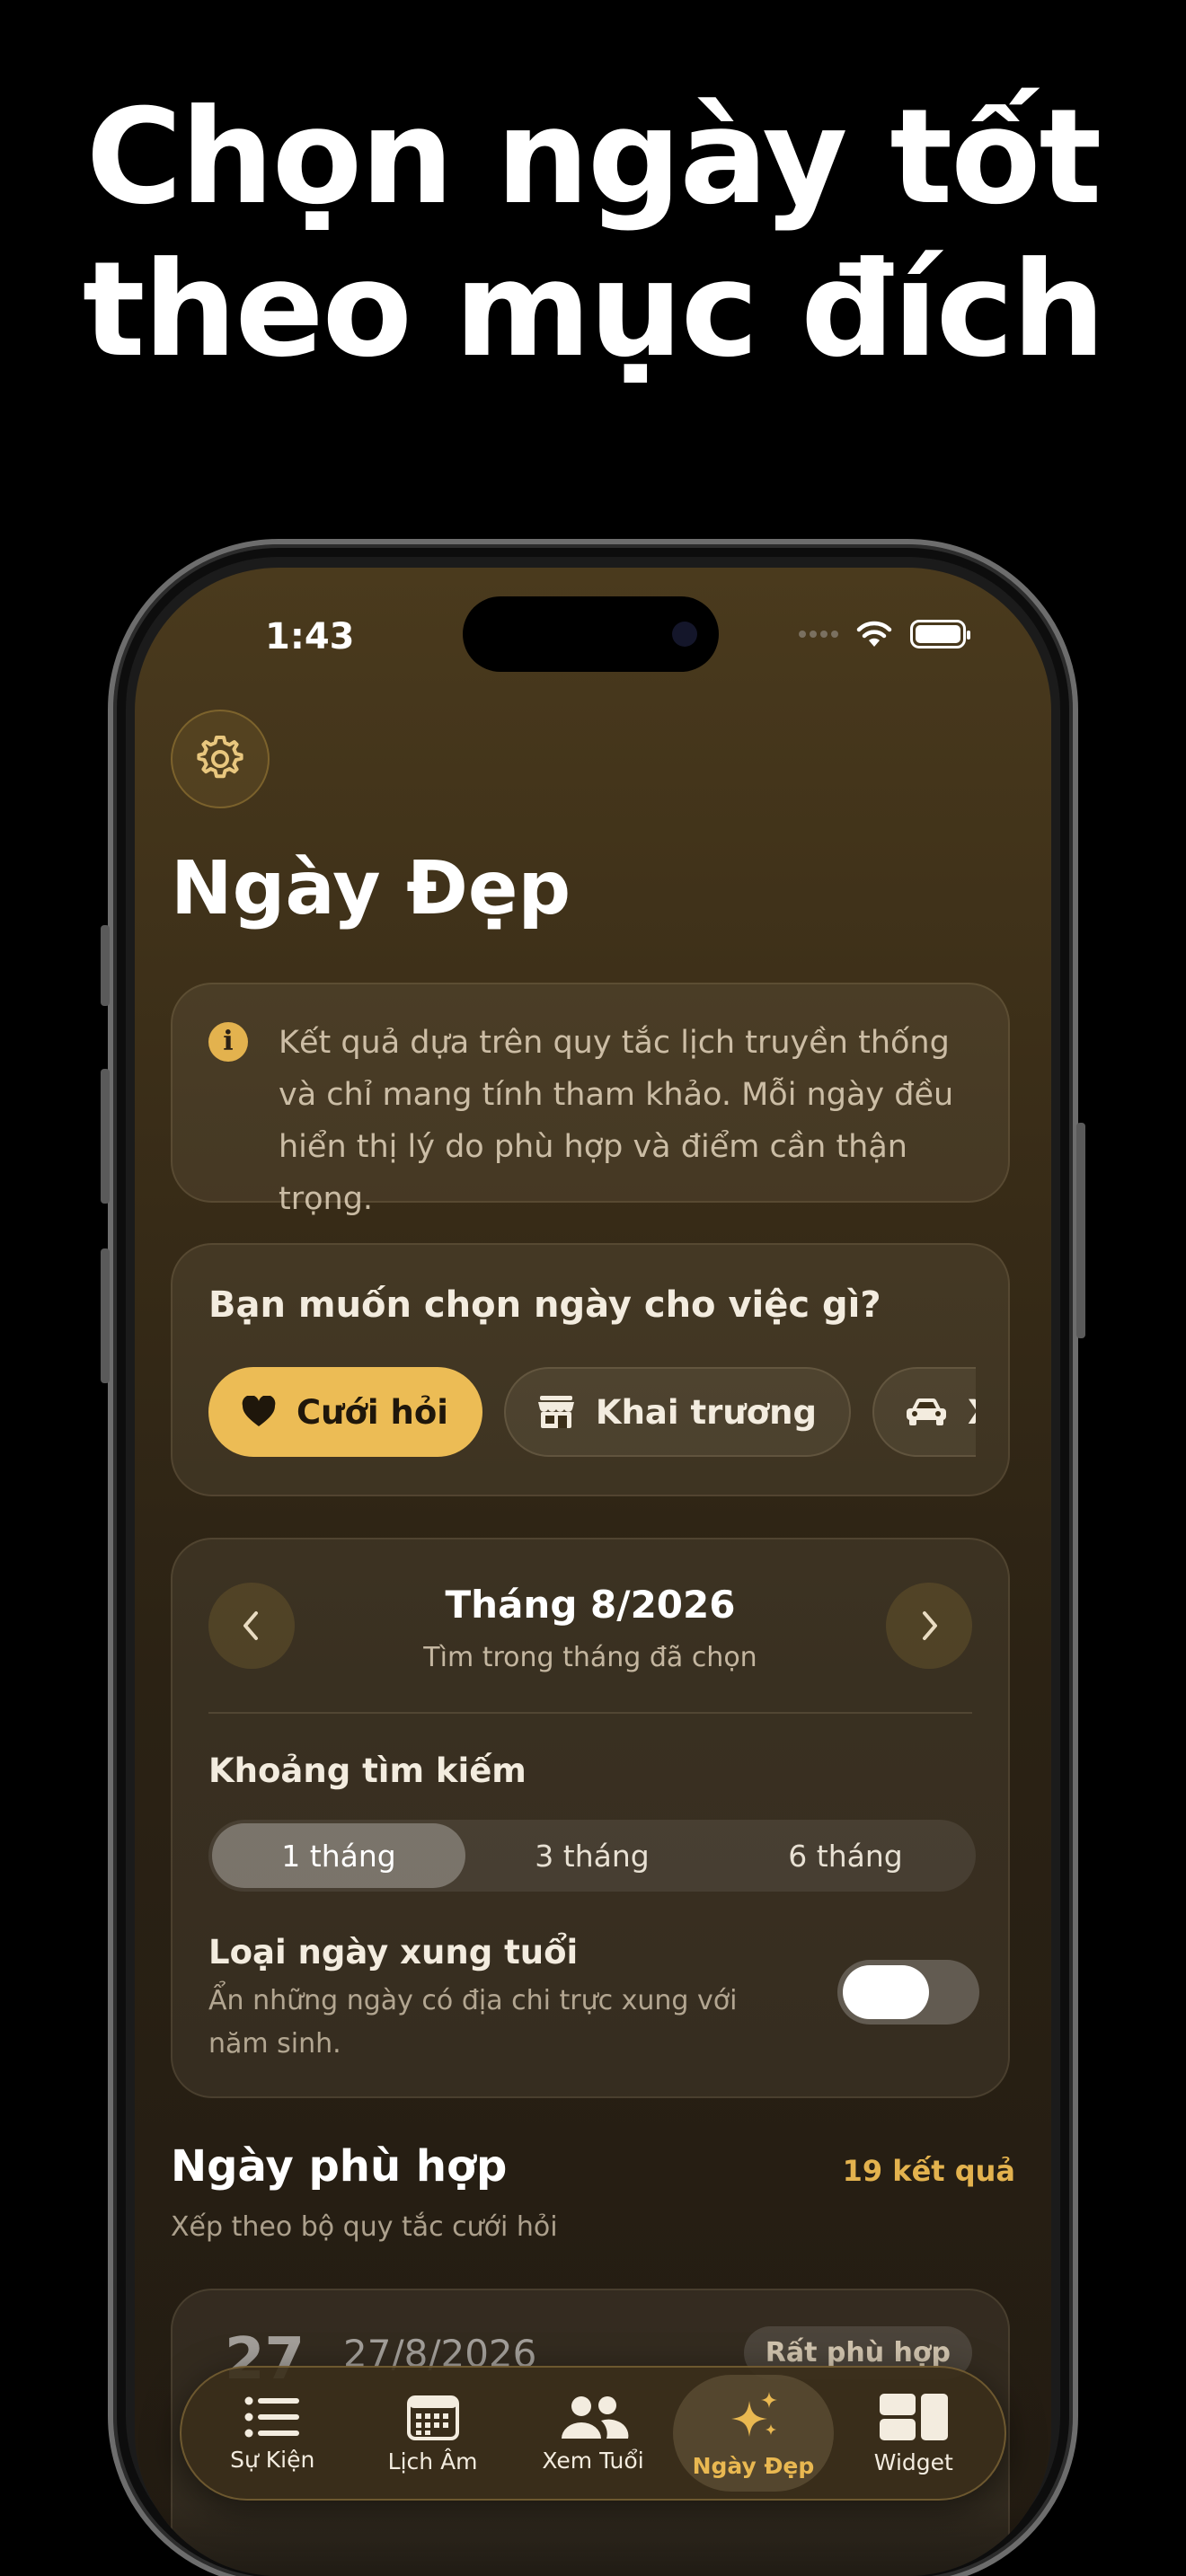 This screenshot has width=1186, height=2576. I want to click on chevron-right-icon, so click(930, 1625).